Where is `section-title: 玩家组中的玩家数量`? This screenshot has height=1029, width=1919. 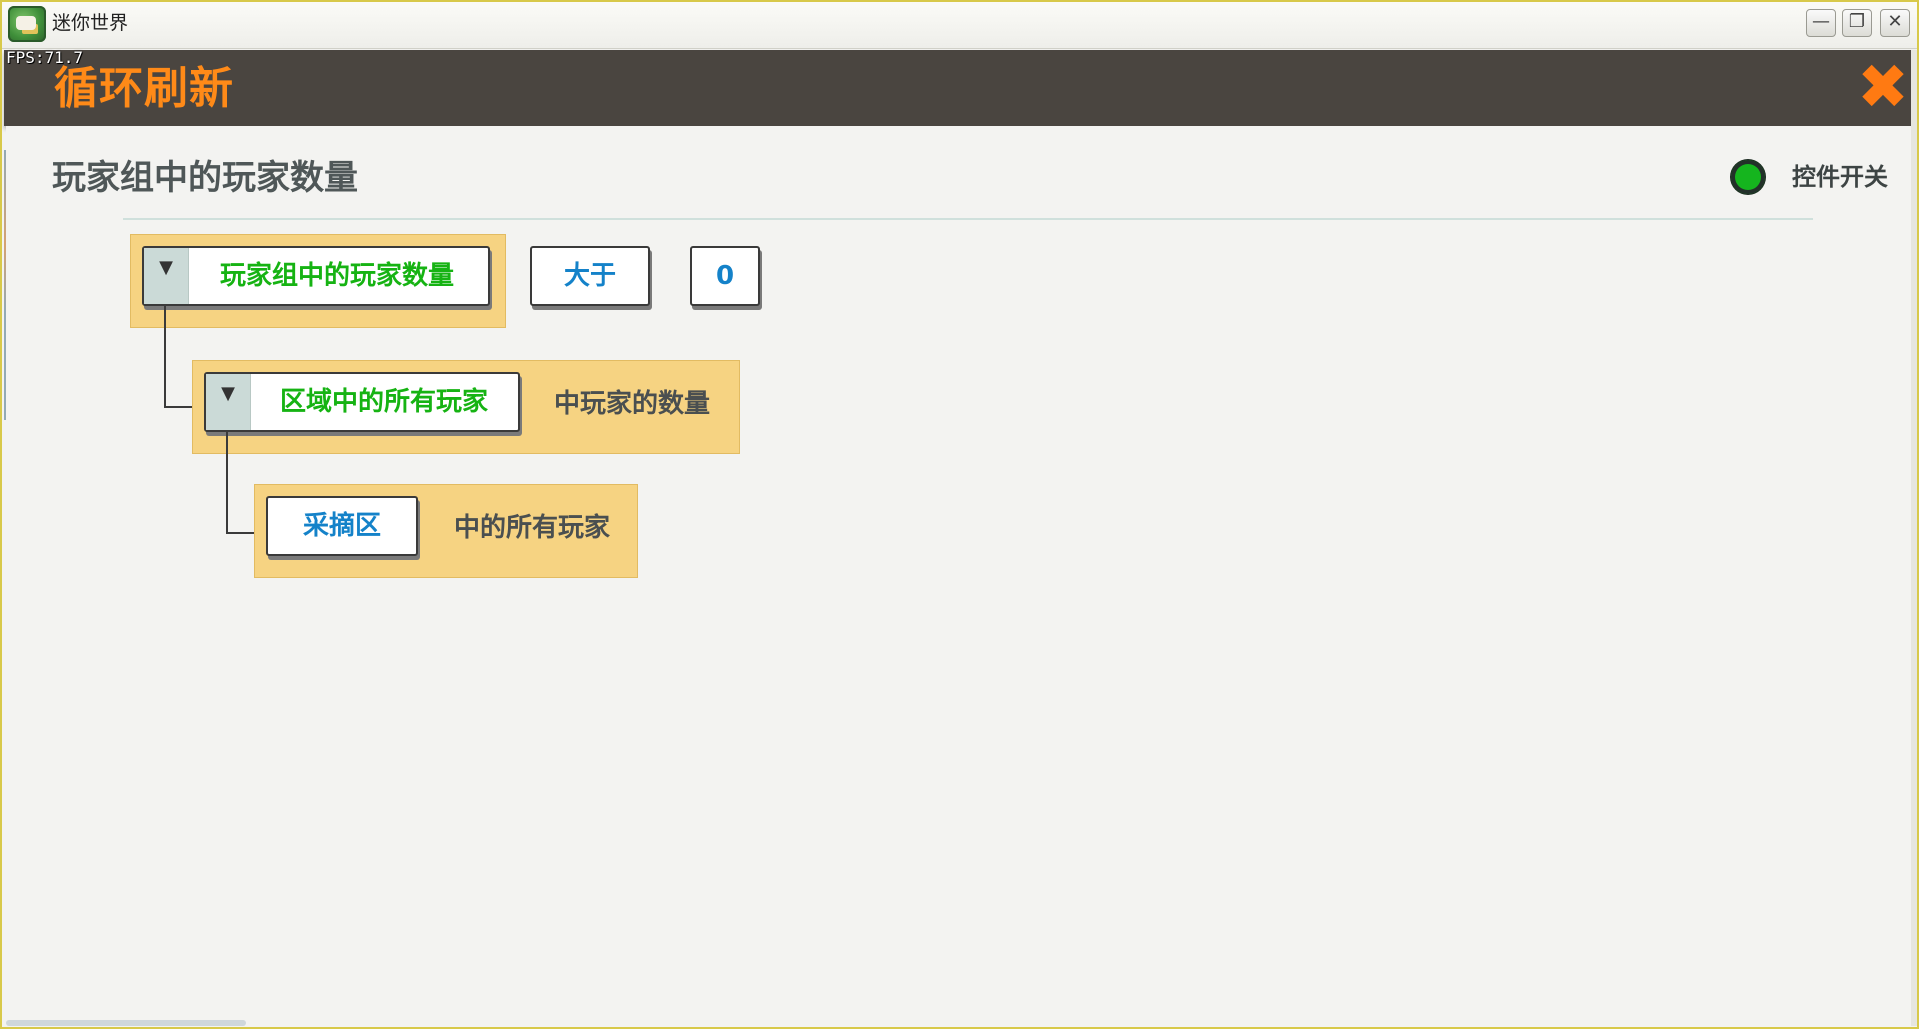 section-title: 玩家组中的玩家数量 is located at coordinates (205, 178).